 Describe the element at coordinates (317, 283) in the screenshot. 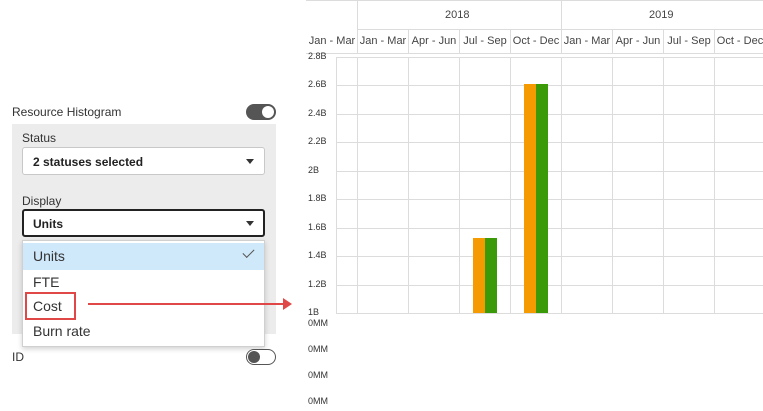

I see `y-tick-label: 1.2B` at that location.